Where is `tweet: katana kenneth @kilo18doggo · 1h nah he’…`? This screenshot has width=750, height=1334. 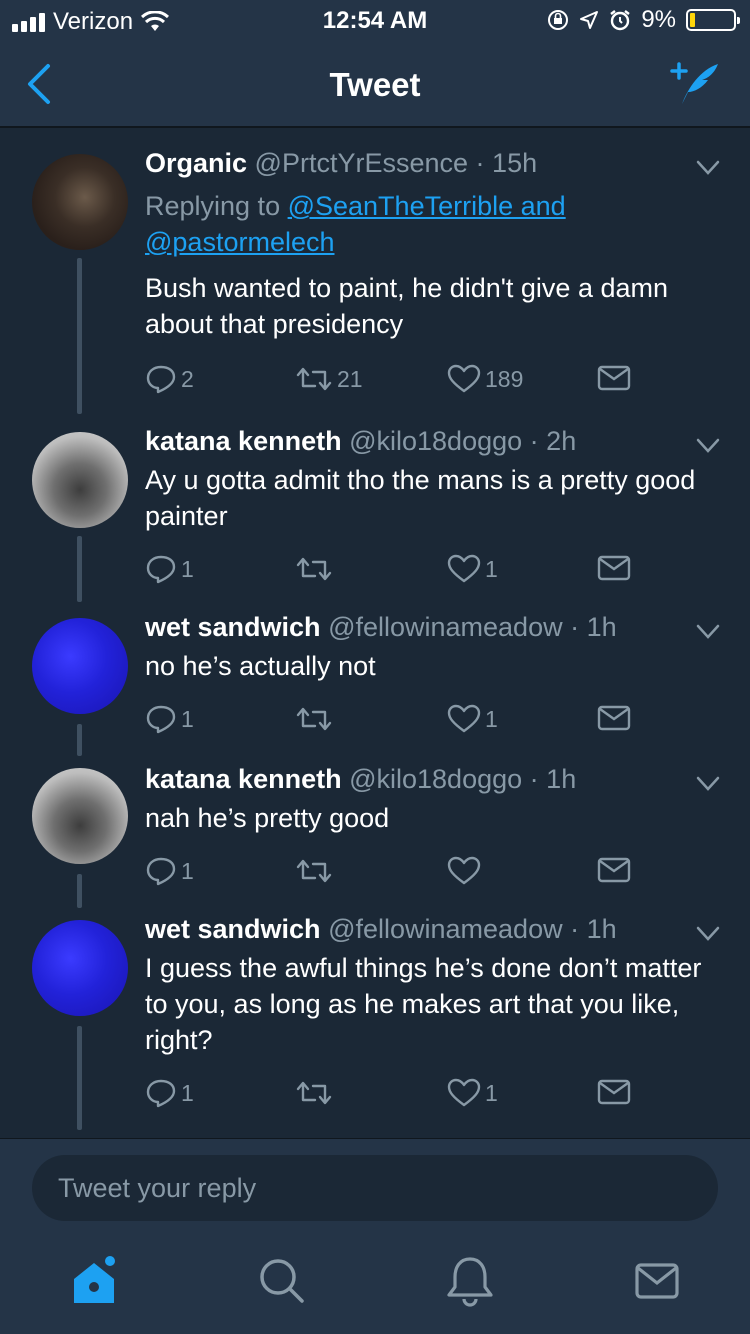 tweet: katana kenneth @kilo18doggo · 1h nah he’… is located at coordinates (375, 836).